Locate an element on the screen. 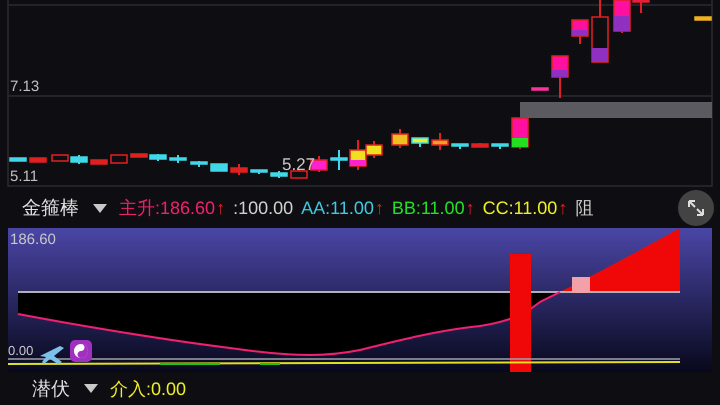  indicator-value: 主升:186.60↑ is located at coordinates (172, 208).